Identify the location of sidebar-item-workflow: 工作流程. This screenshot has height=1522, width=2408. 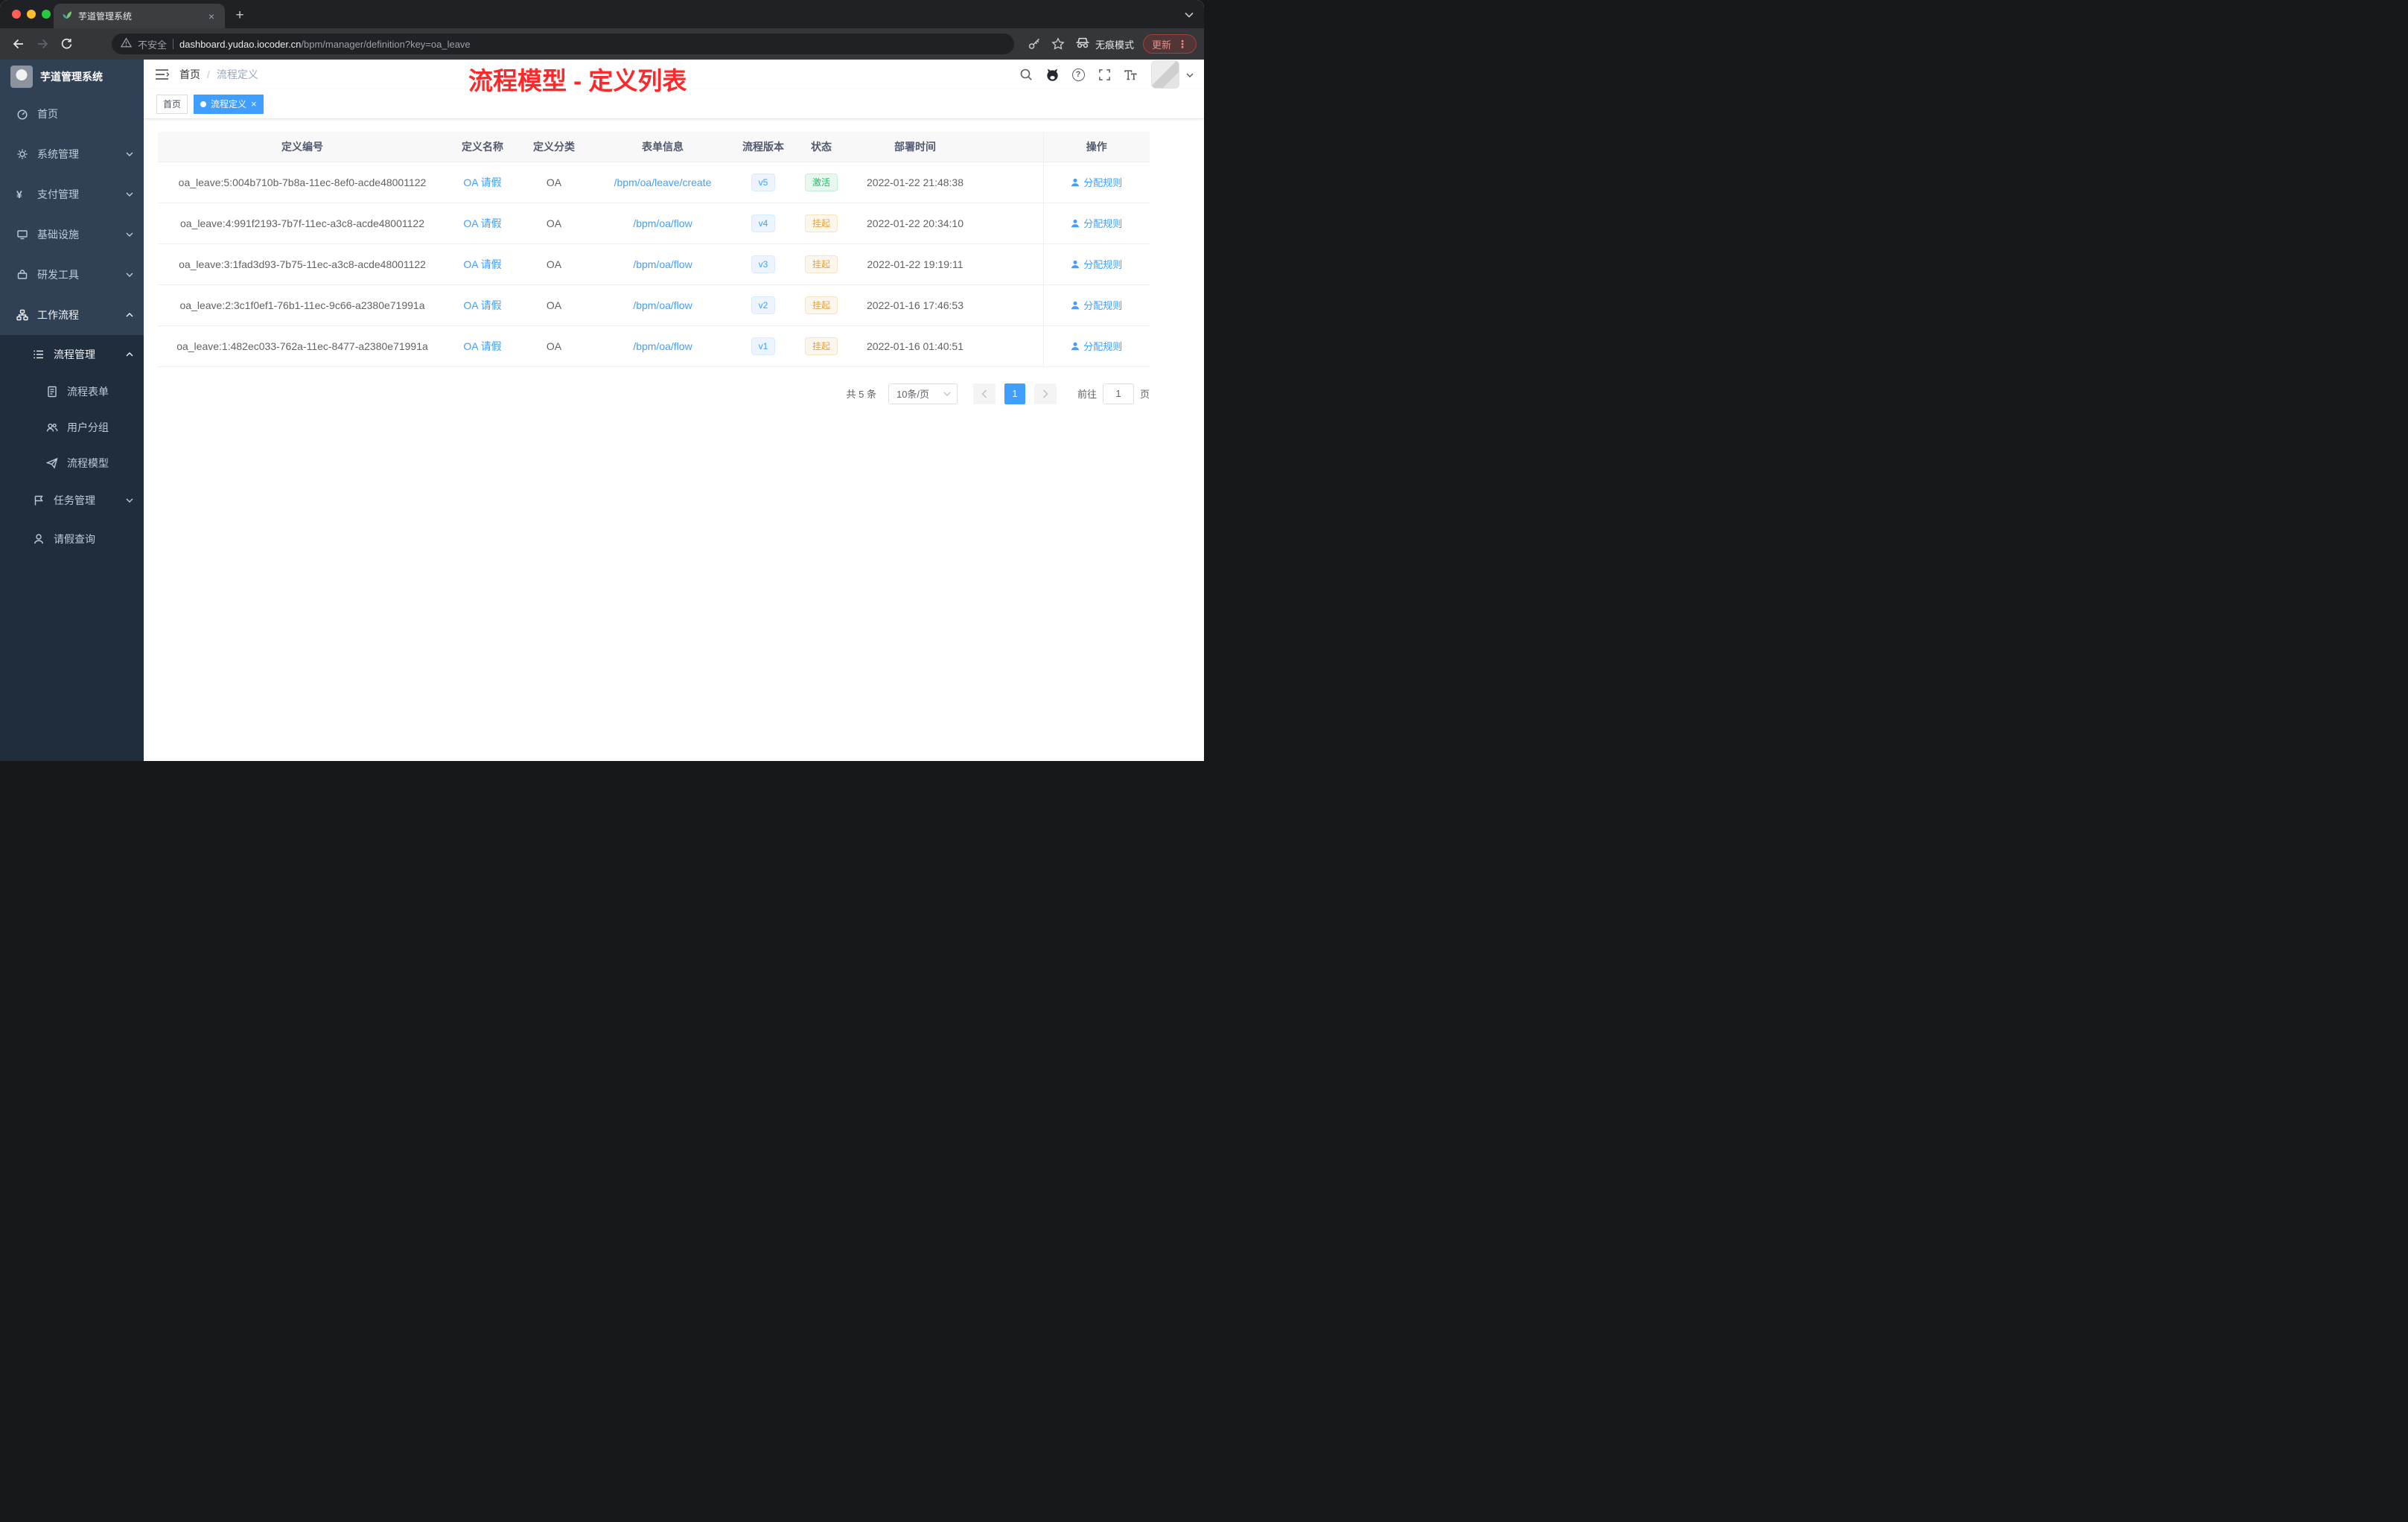
(72, 315).